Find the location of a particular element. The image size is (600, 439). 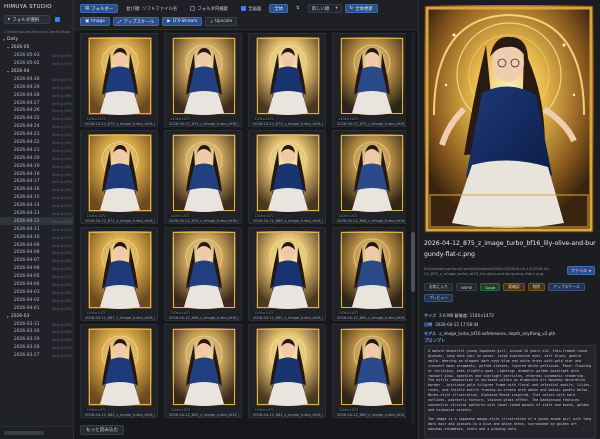

tree-item-day: 2026-04-15 String (91) is located at coordinates (36, 198).